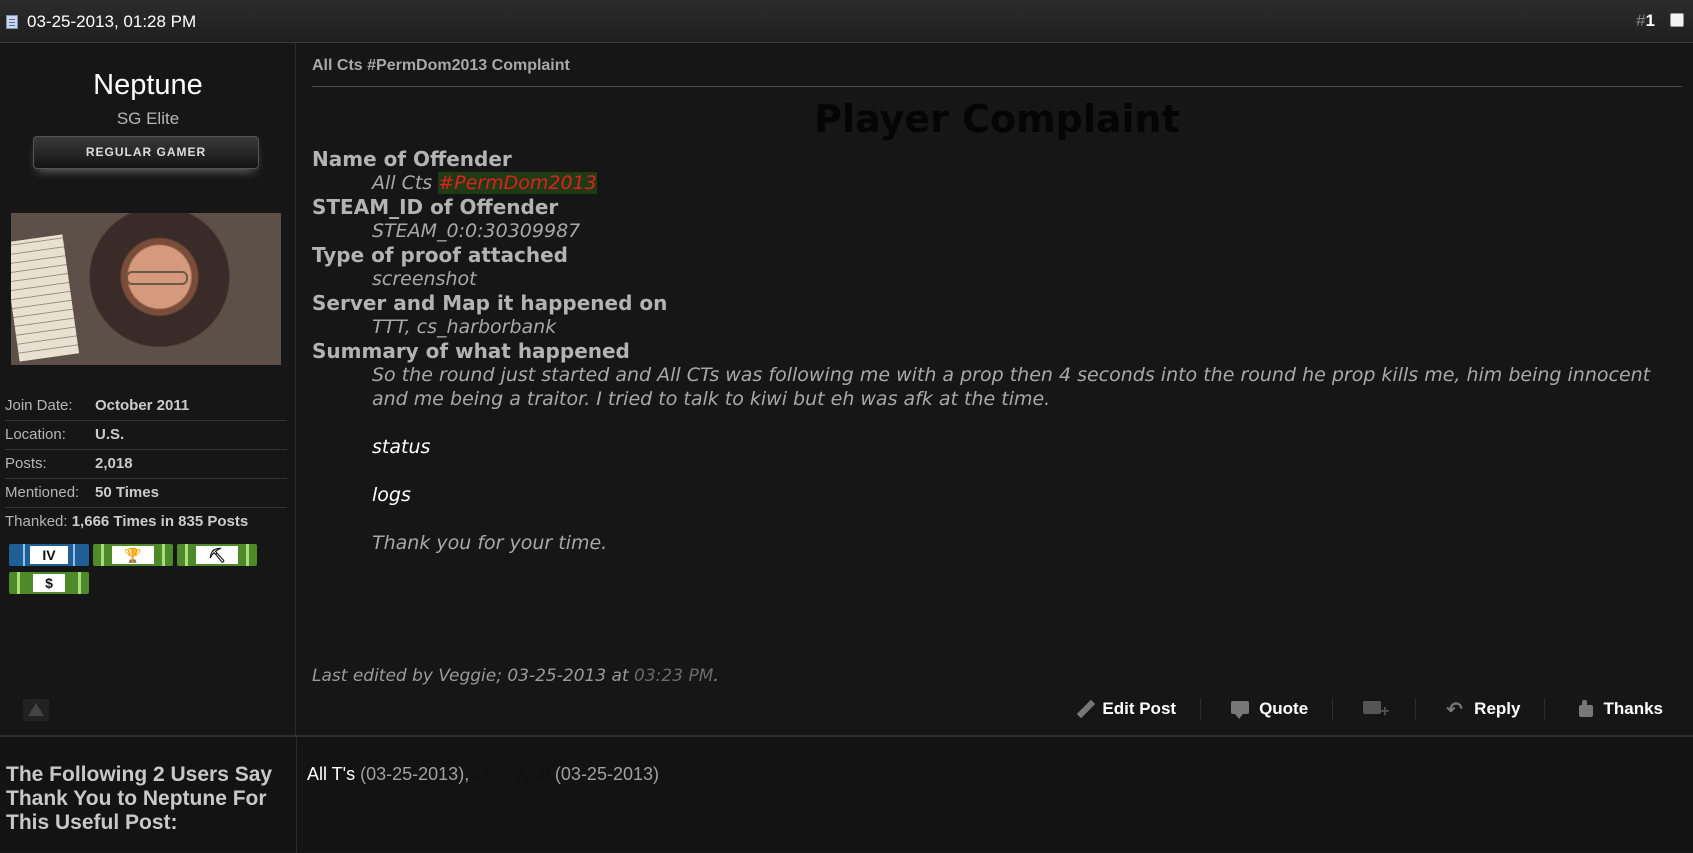 Image resolution: width=1693 pixels, height=853 pixels. What do you see at coordinates (12, 22) in the screenshot?
I see `post-icon` at bounding box center [12, 22].